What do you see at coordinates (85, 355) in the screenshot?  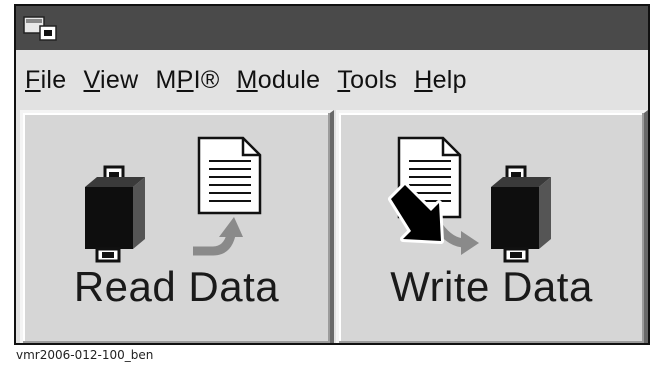 I see `figure-caption: vmr2006-012-100_ben` at bounding box center [85, 355].